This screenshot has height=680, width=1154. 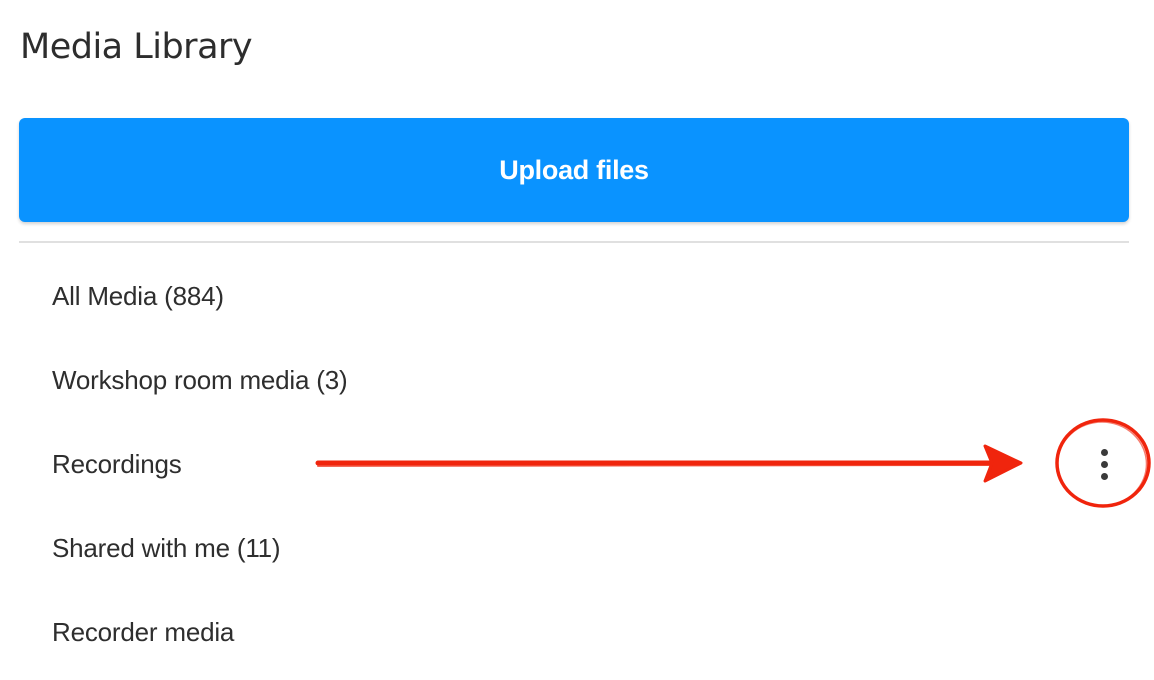 I want to click on divider, so click(x=574, y=242).